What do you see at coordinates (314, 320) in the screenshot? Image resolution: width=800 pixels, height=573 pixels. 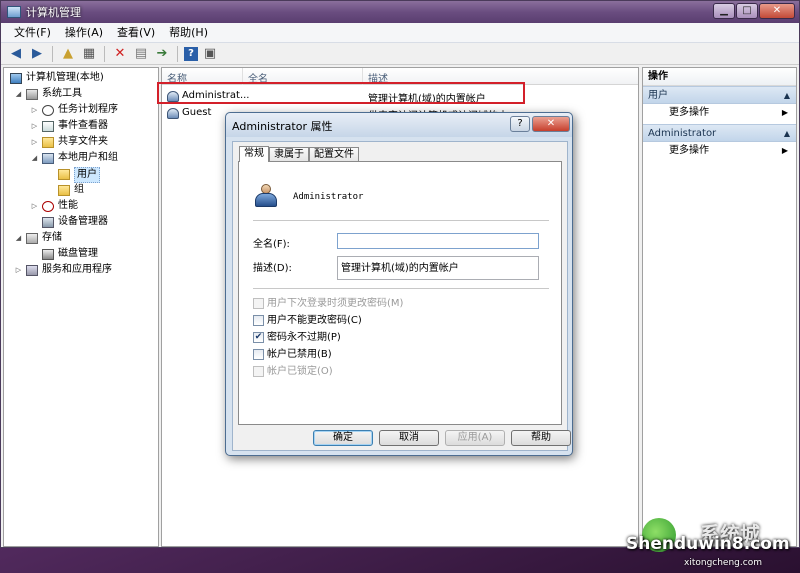 I see `checkbox-label: 用户不能更改密码(C)` at bounding box center [314, 320].